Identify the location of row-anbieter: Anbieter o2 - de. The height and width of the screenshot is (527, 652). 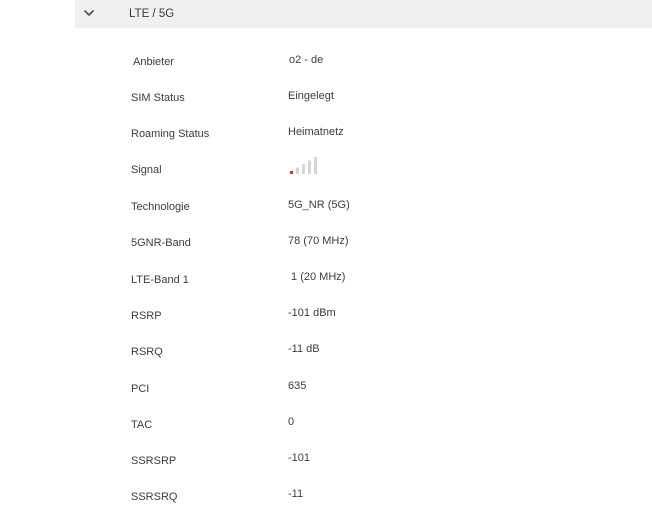
(326, 64).